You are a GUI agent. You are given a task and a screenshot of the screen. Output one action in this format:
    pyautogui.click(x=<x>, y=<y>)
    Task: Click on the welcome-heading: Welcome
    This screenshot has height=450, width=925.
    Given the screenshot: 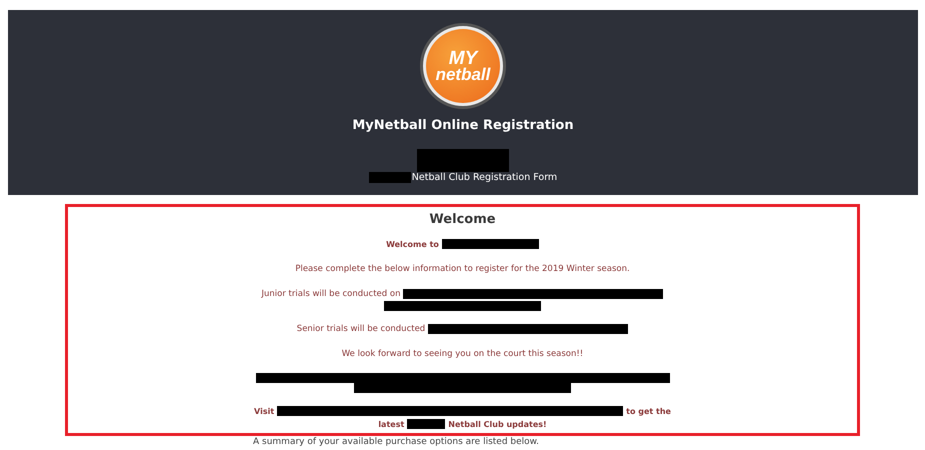 What is the action you would take?
    pyautogui.click(x=462, y=220)
    